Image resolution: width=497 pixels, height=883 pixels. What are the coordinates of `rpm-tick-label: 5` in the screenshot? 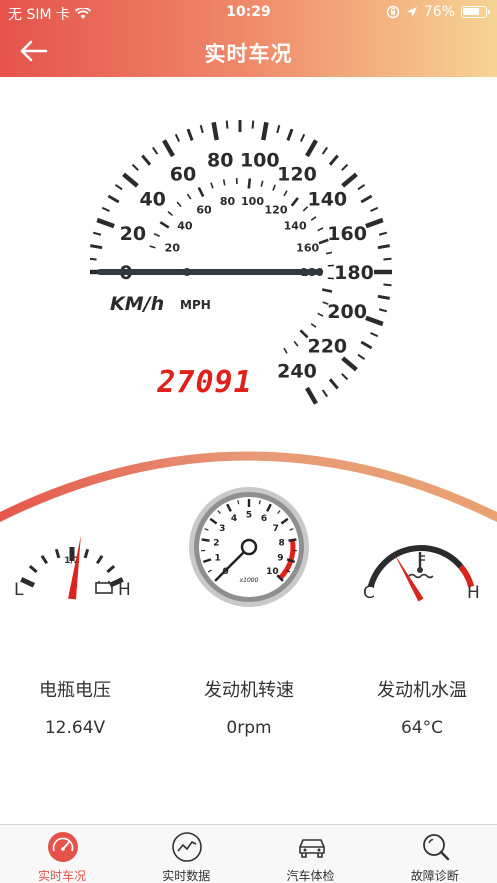 It's located at (249, 516).